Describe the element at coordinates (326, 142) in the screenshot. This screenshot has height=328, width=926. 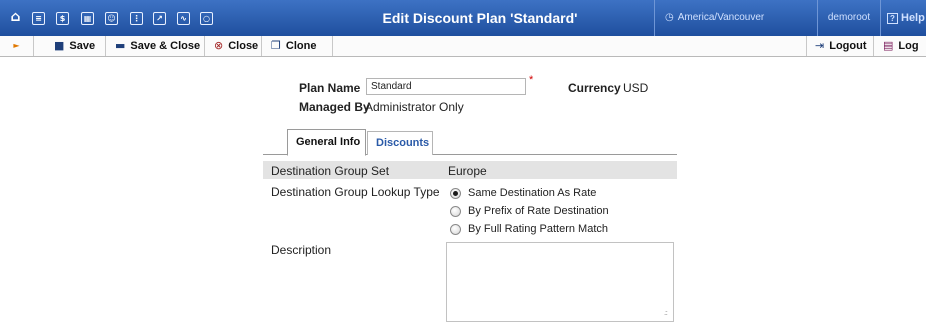
I see `tab-general-info: General Info` at that location.